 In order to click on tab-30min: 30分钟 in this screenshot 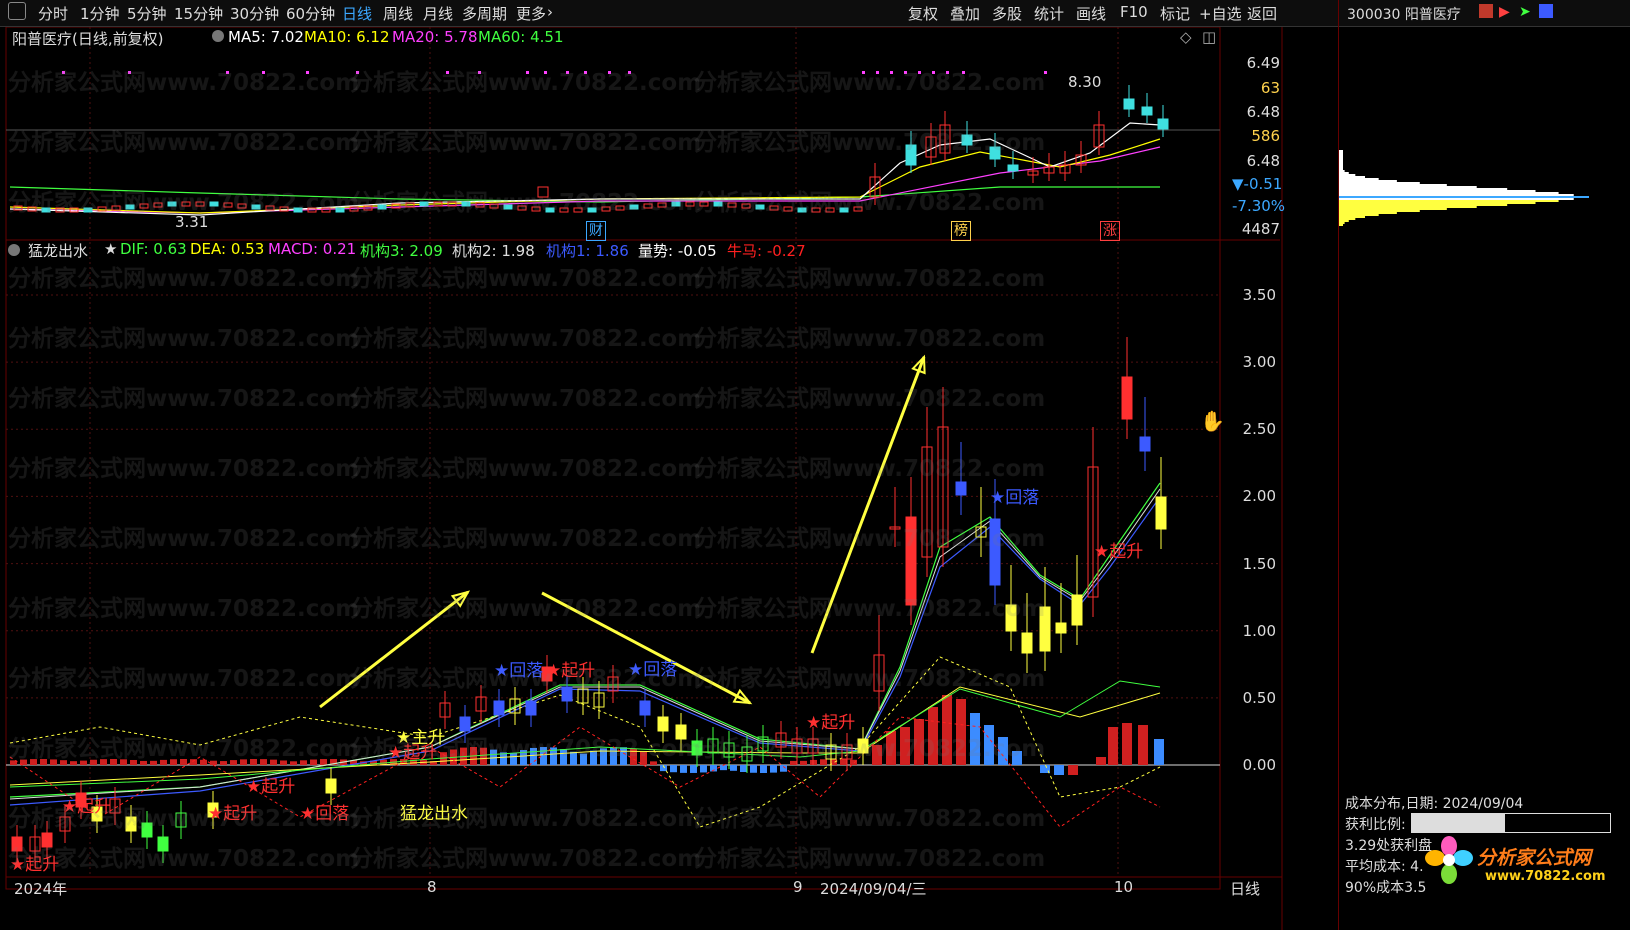, I will do `click(254, 13)`.